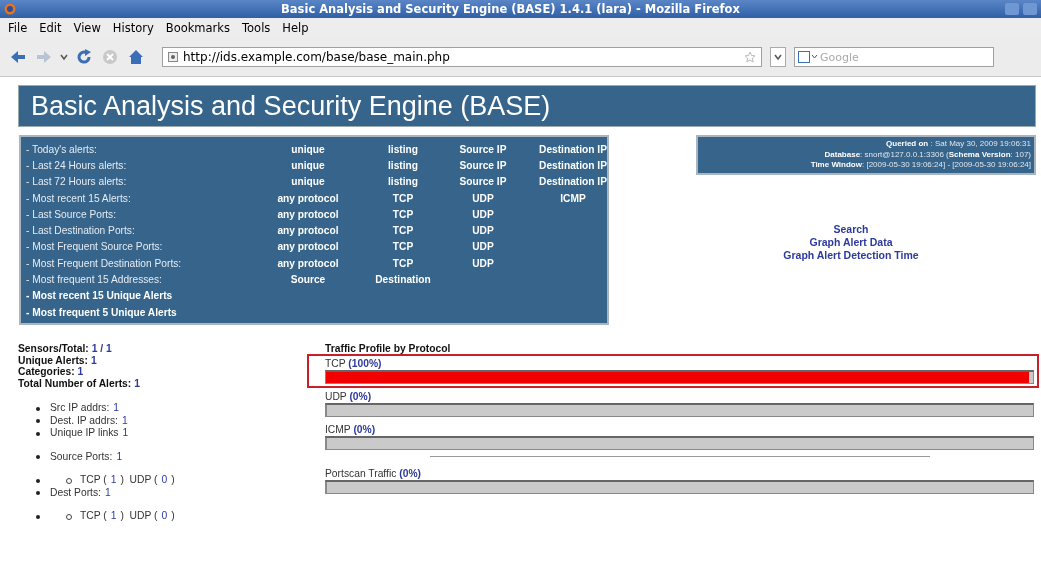 The image size is (1041, 563). What do you see at coordinates (256, 28) in the screenshot?
I see `menu-item: Tools` at bounding box center [256, 28].